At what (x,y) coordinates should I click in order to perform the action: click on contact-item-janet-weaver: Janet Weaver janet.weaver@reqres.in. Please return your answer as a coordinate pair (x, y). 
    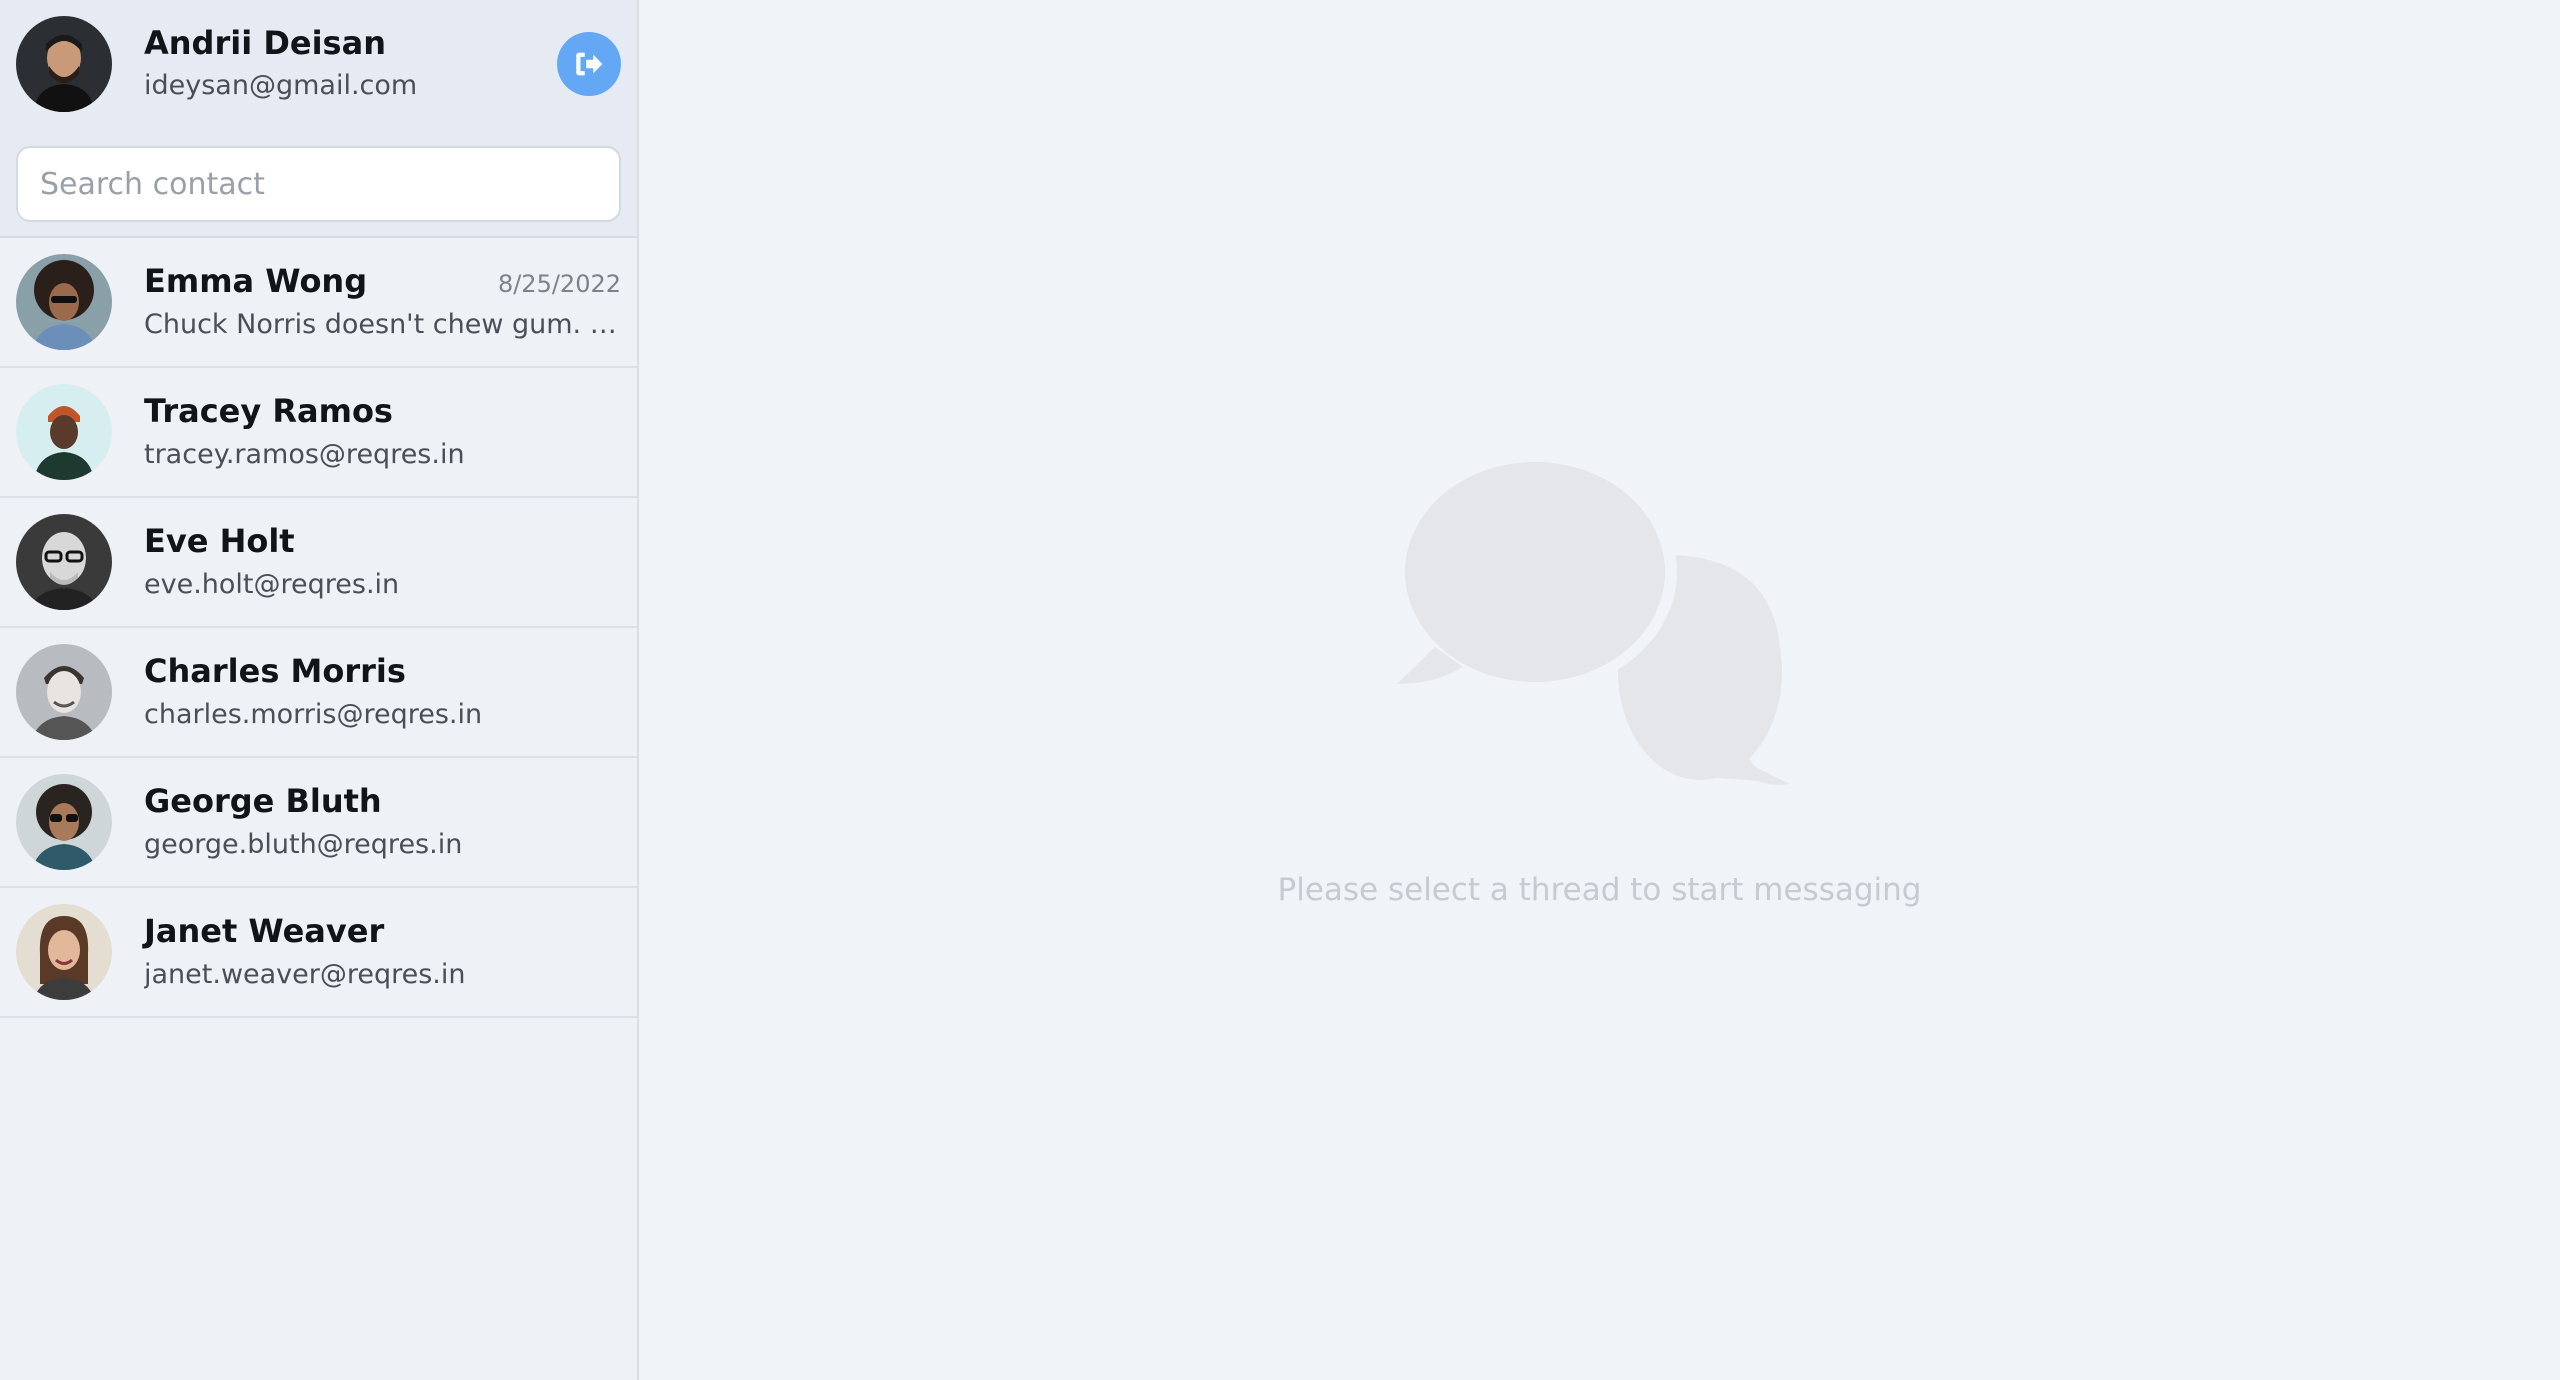
    Looking at the image, I should click on (318, 953).